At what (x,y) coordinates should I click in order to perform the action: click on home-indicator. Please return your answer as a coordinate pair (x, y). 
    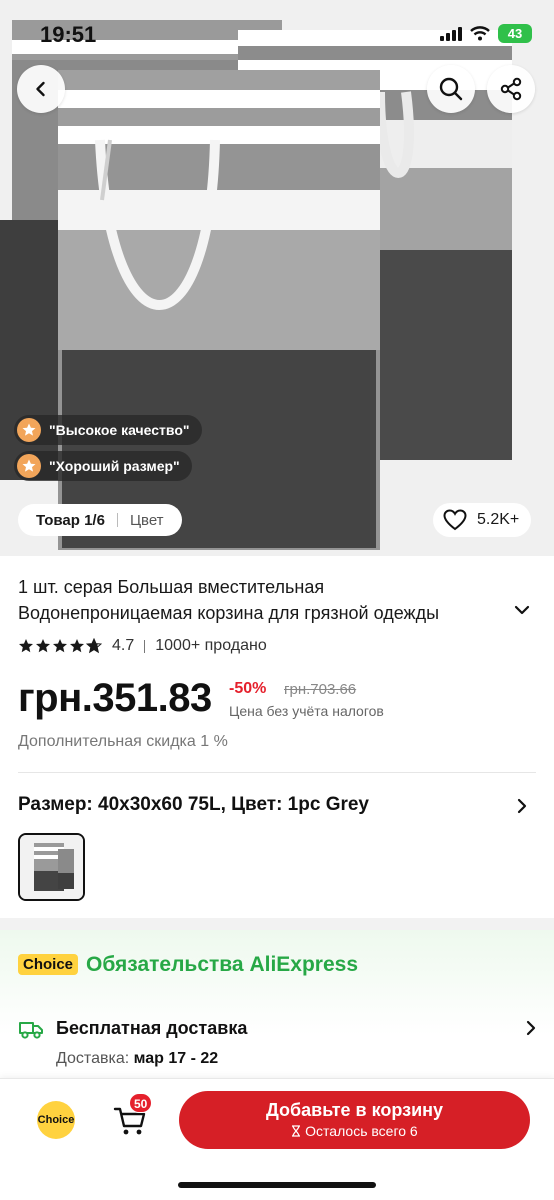
    Looking at the image, I should click on (277, 1185).